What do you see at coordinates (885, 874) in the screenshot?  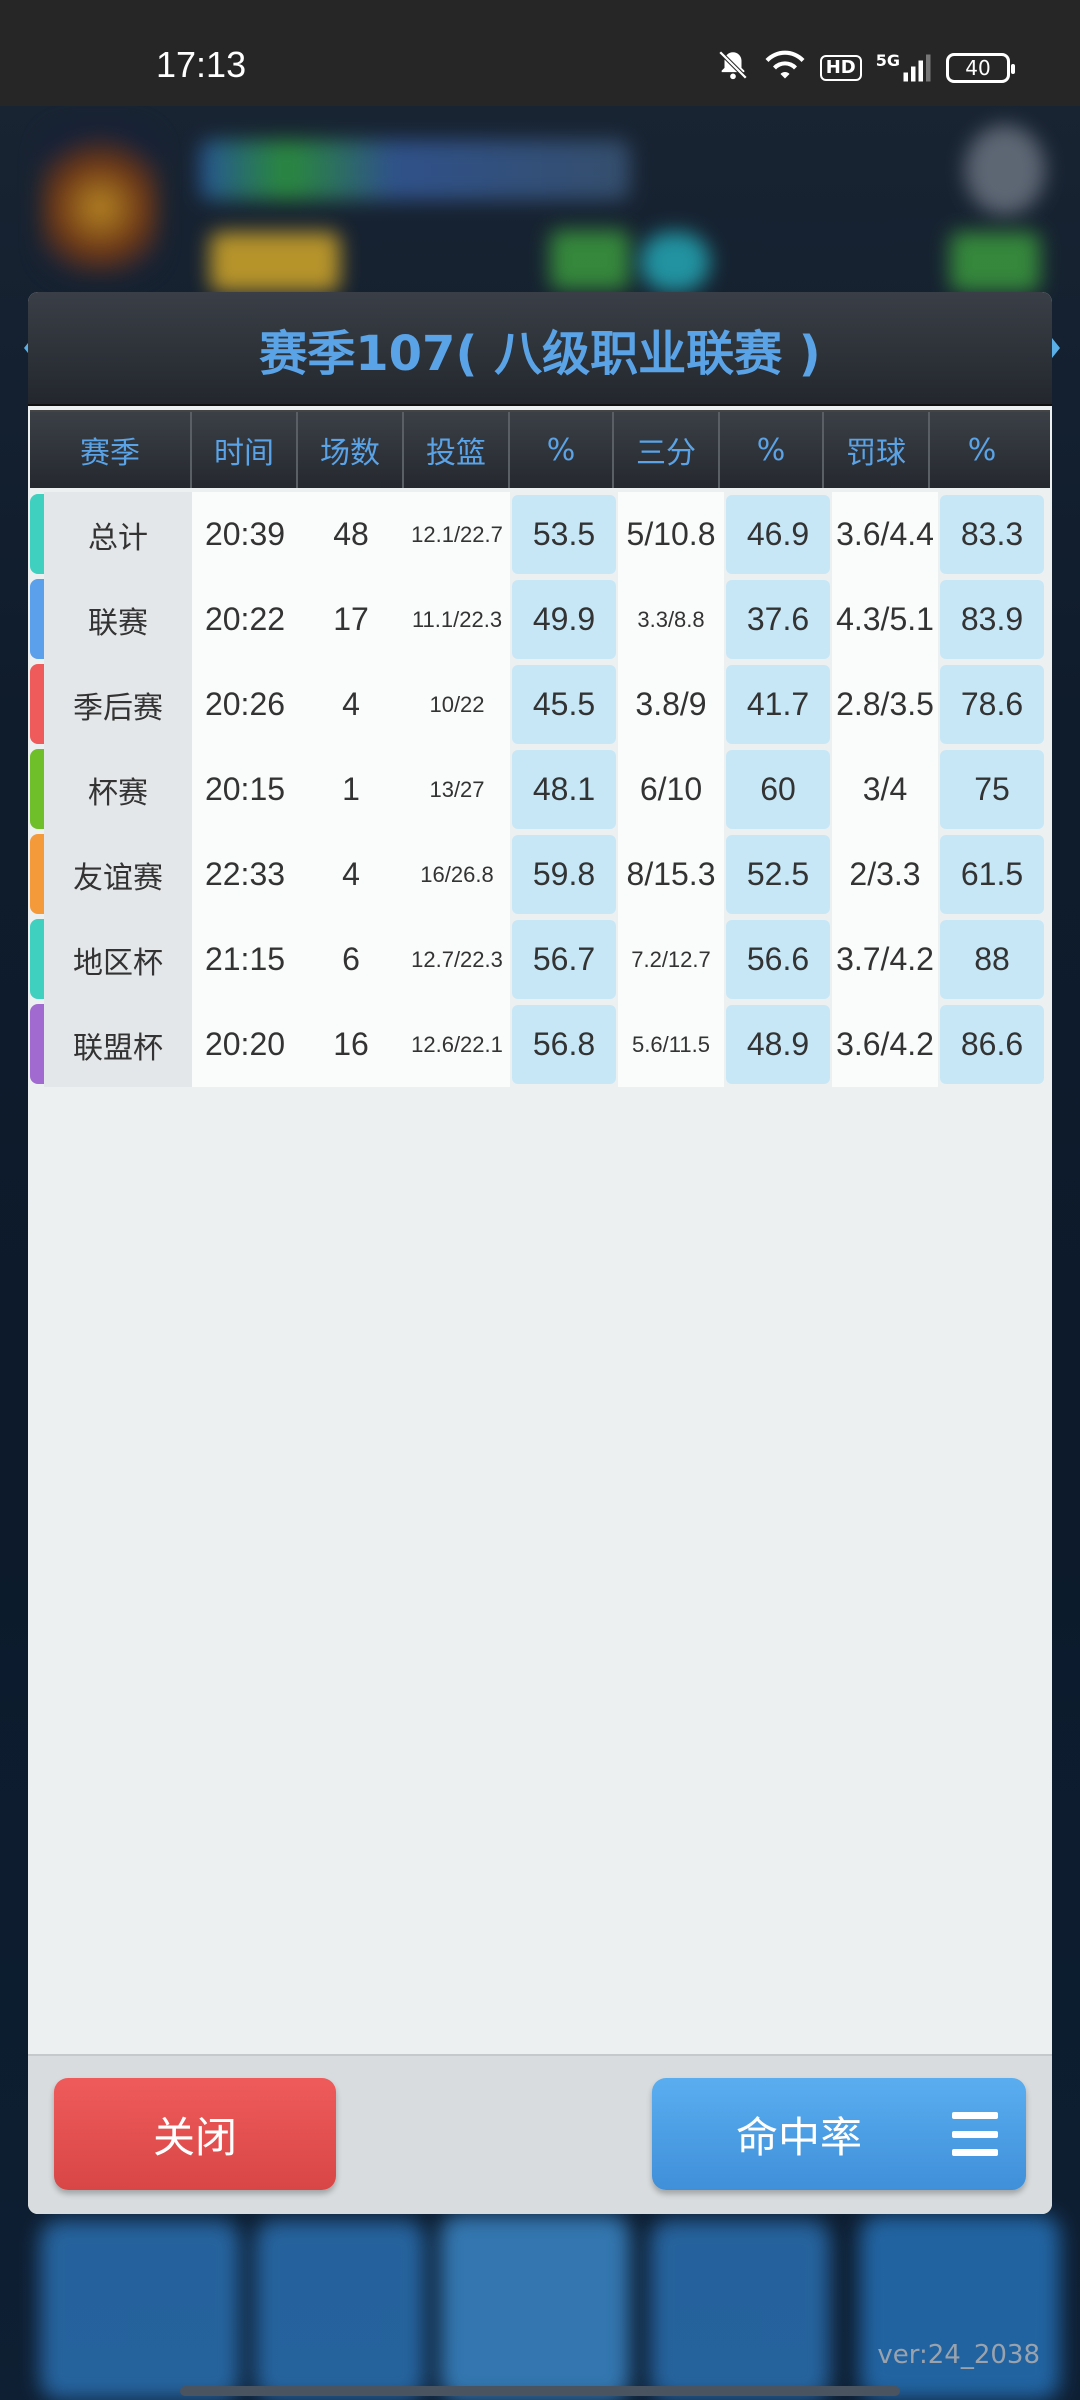 I see `cell-free-throws: 2/3.3` at bounding box center [885, 874].